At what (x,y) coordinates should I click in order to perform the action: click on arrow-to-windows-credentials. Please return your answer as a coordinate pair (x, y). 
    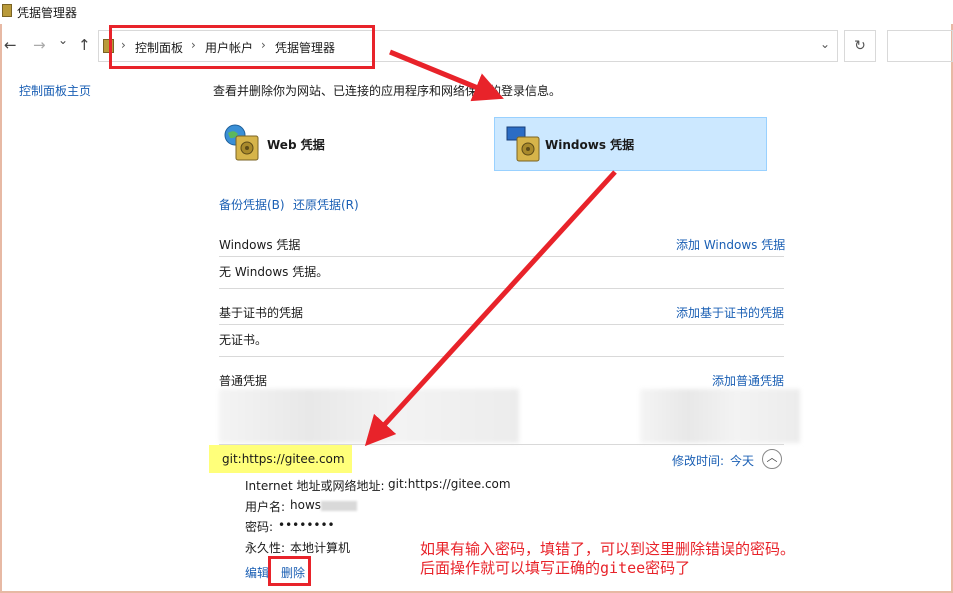
    Looking at the image, I should click on (446, 75).